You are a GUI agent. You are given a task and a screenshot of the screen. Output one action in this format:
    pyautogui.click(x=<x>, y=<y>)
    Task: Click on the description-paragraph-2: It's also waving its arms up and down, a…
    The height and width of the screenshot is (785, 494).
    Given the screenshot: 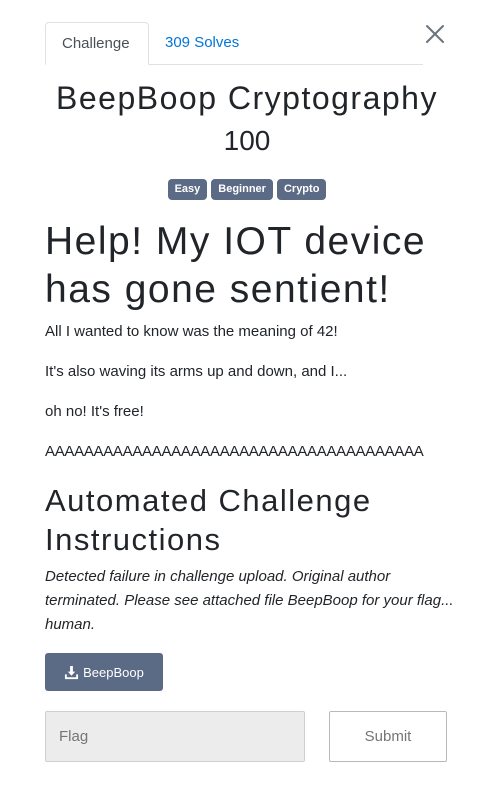 What is the action you would take?
    pyautogui.click(x=196, y=371)
    